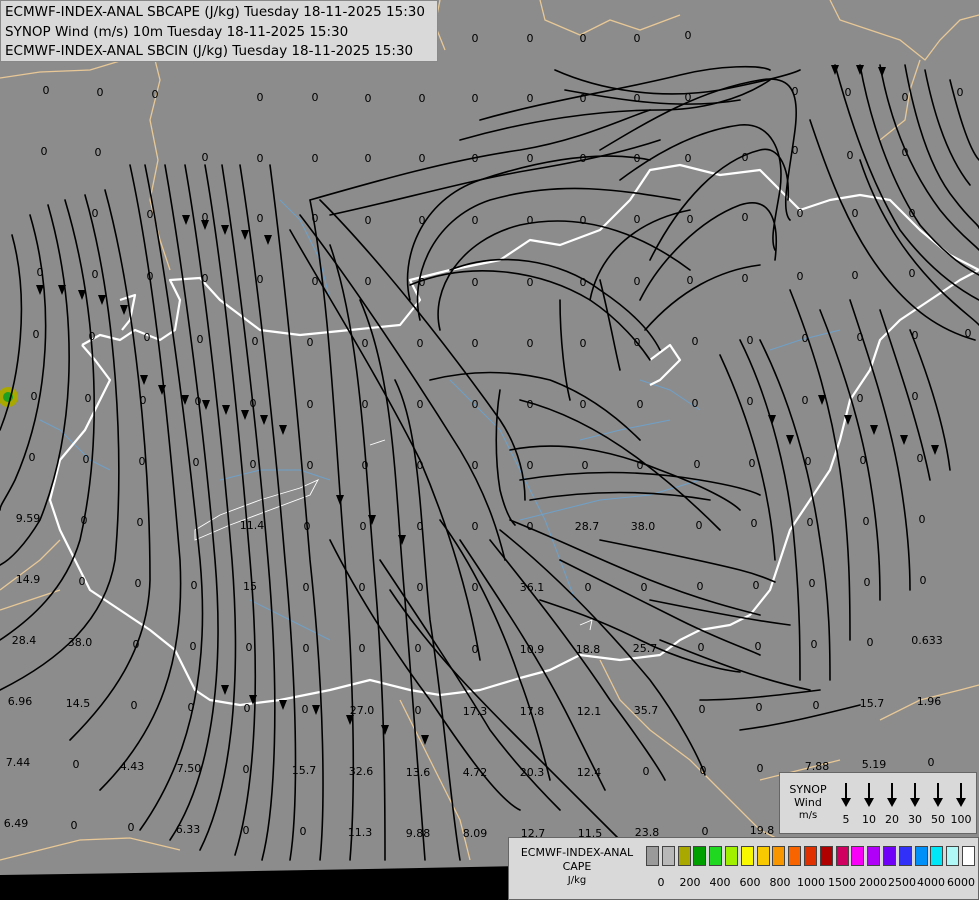 The width and height of the screenshot is (979, 900). Describe the element at coordinates (892, 819) in the screenshot. I see `wind-legend-label: 20` at that location.